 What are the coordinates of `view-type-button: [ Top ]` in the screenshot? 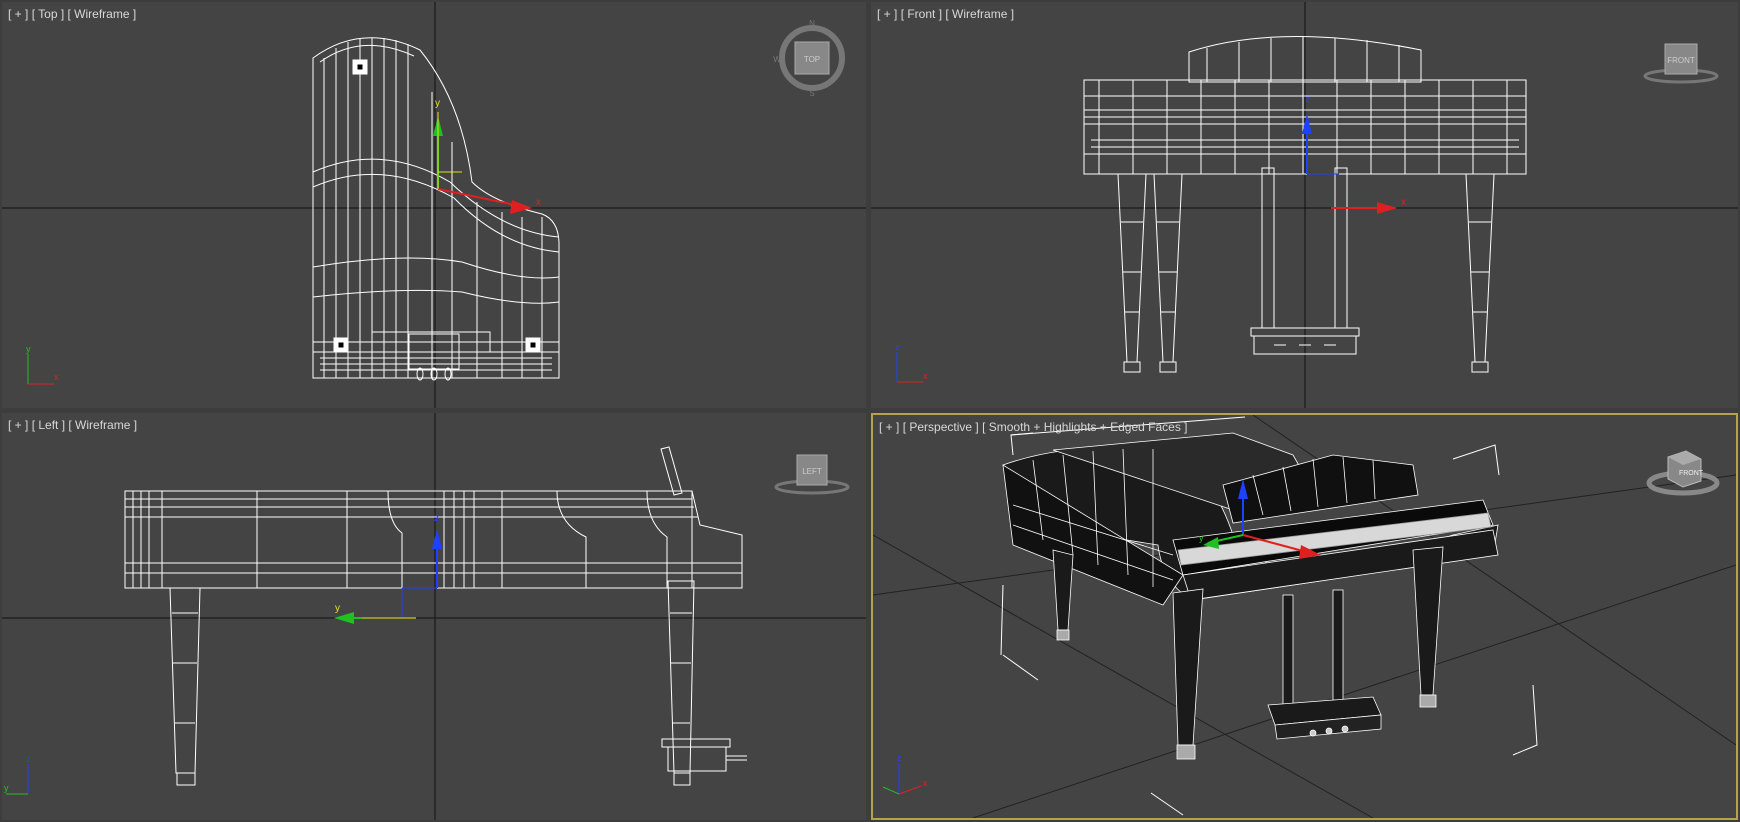 It's located at (48, 14).